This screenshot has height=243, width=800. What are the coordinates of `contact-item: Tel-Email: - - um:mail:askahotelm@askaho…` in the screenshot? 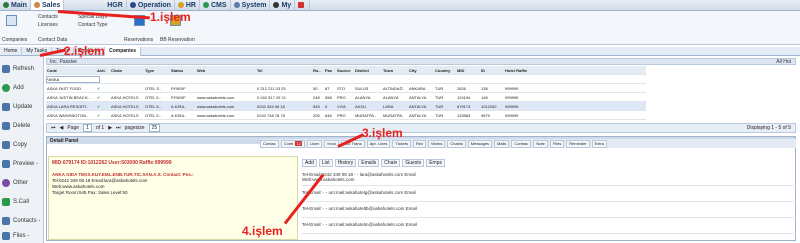 It's located at (549, 228).